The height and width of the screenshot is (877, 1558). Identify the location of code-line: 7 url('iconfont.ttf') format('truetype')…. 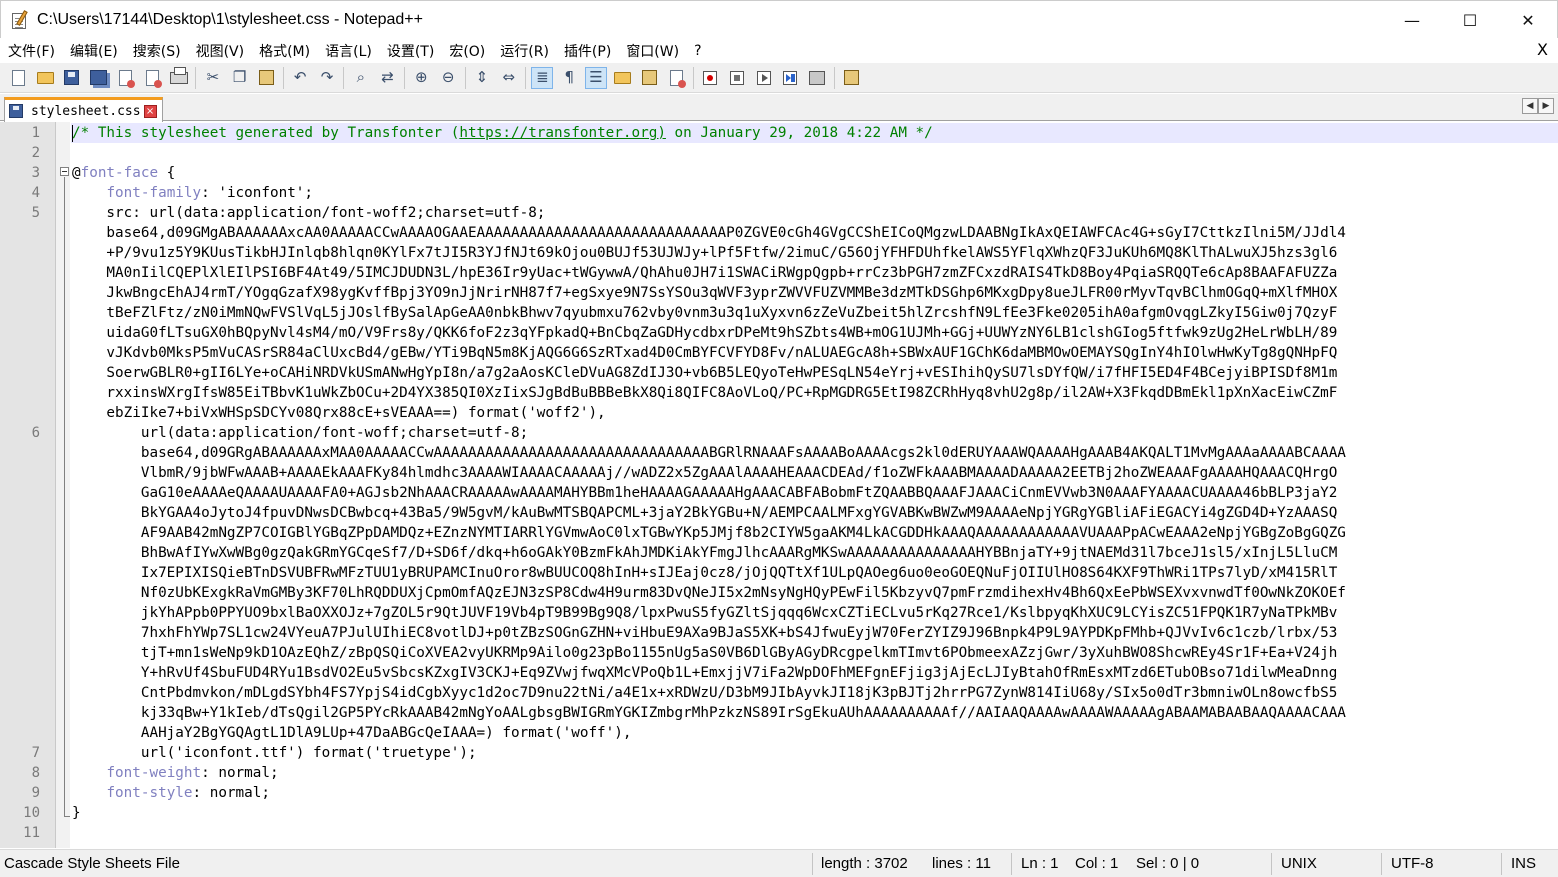
(779, 753).